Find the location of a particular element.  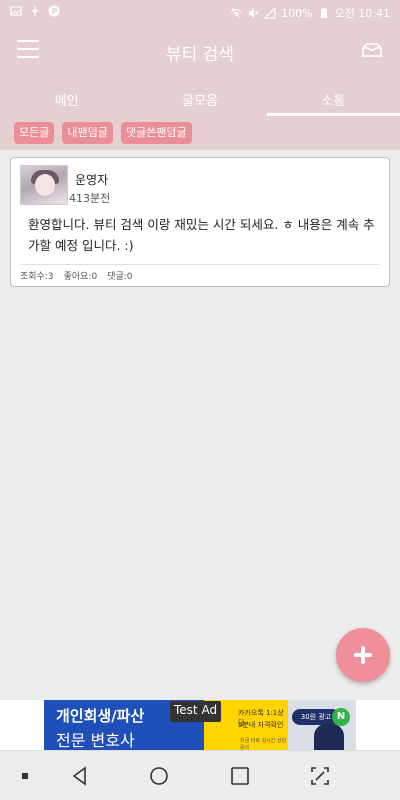

system-nav-bar is located at coordinates (200, 775).